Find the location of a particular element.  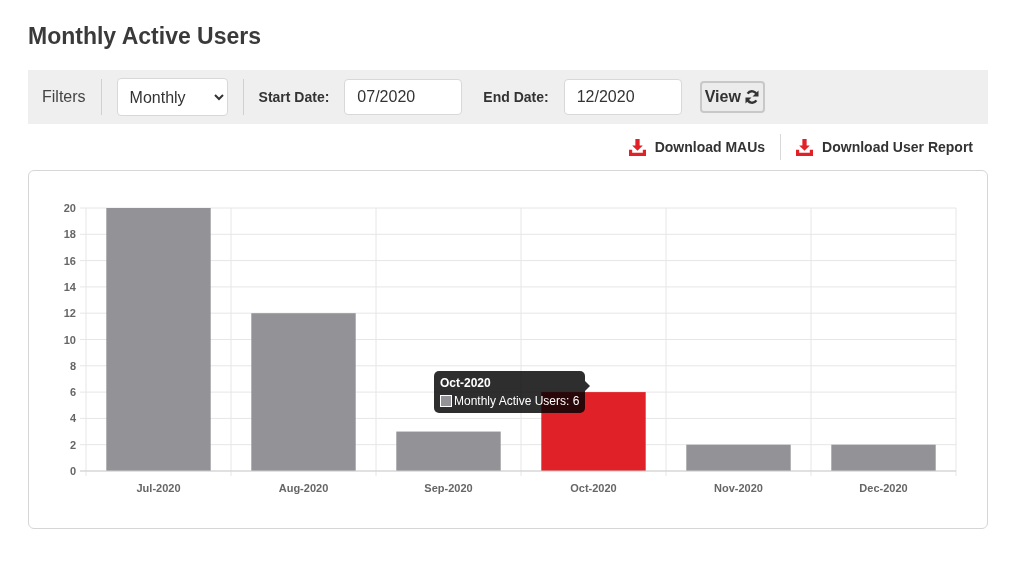

filters-label: Filters is located at coordinates (64, 97).